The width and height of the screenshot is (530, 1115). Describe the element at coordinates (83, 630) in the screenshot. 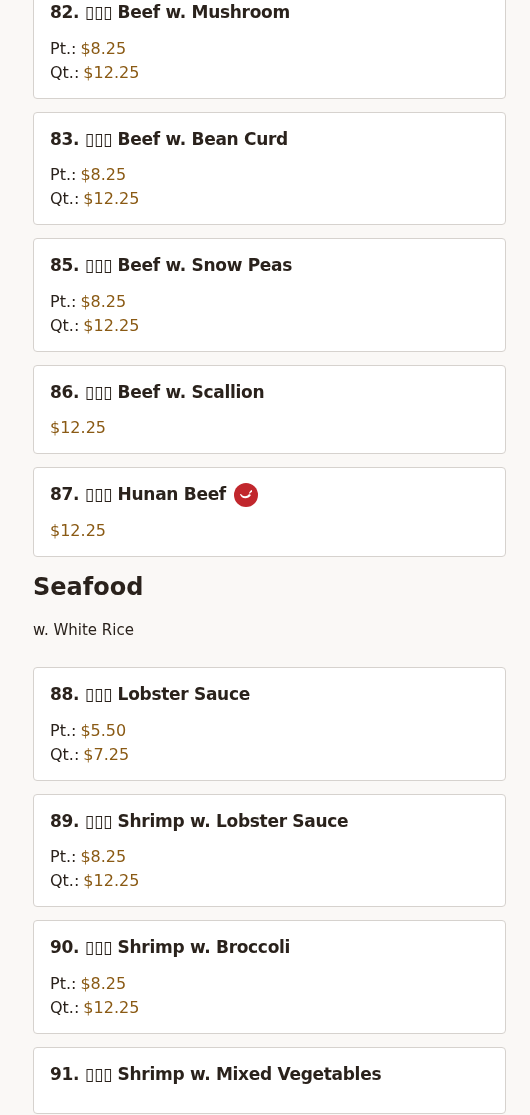

I see `section-subtitle: w. White Rice` at that location.